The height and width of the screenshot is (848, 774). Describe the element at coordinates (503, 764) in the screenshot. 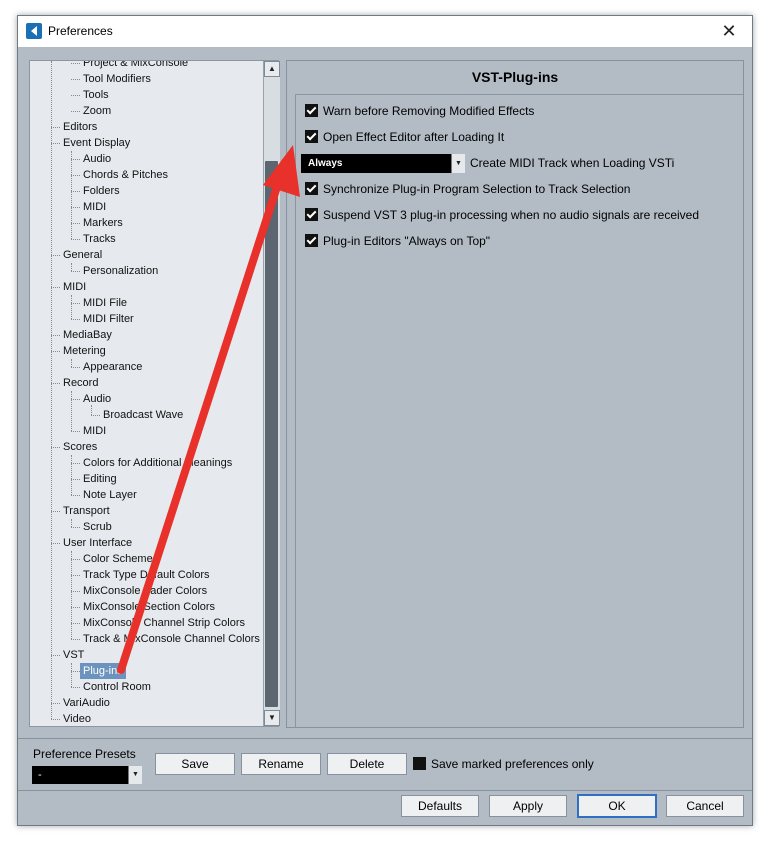

I see `save-marked-option: Save marked preferences only` at that location.